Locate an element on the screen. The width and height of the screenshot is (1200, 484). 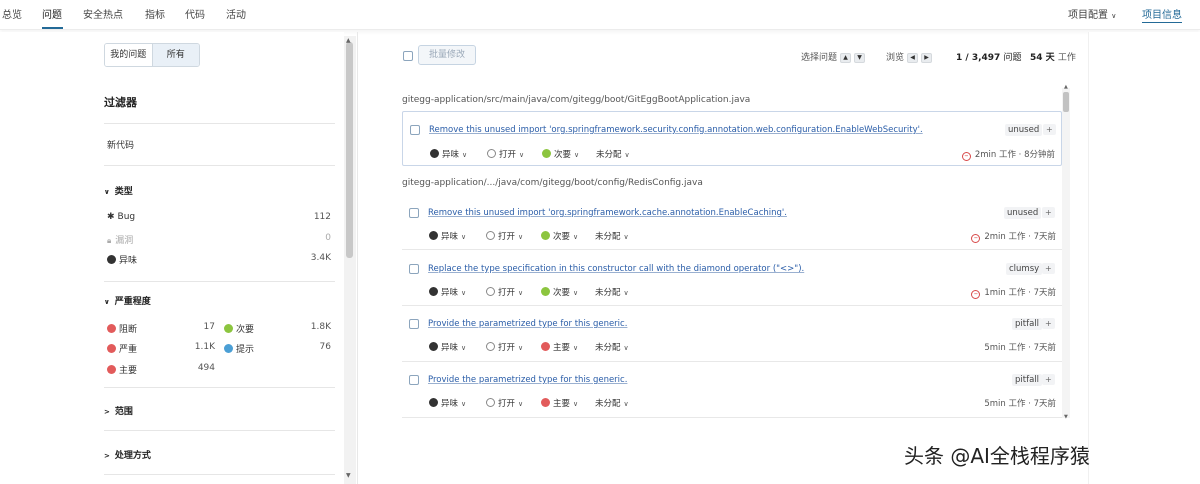
severity-minor-filter: 次要 is located at coordinates (239, 328).